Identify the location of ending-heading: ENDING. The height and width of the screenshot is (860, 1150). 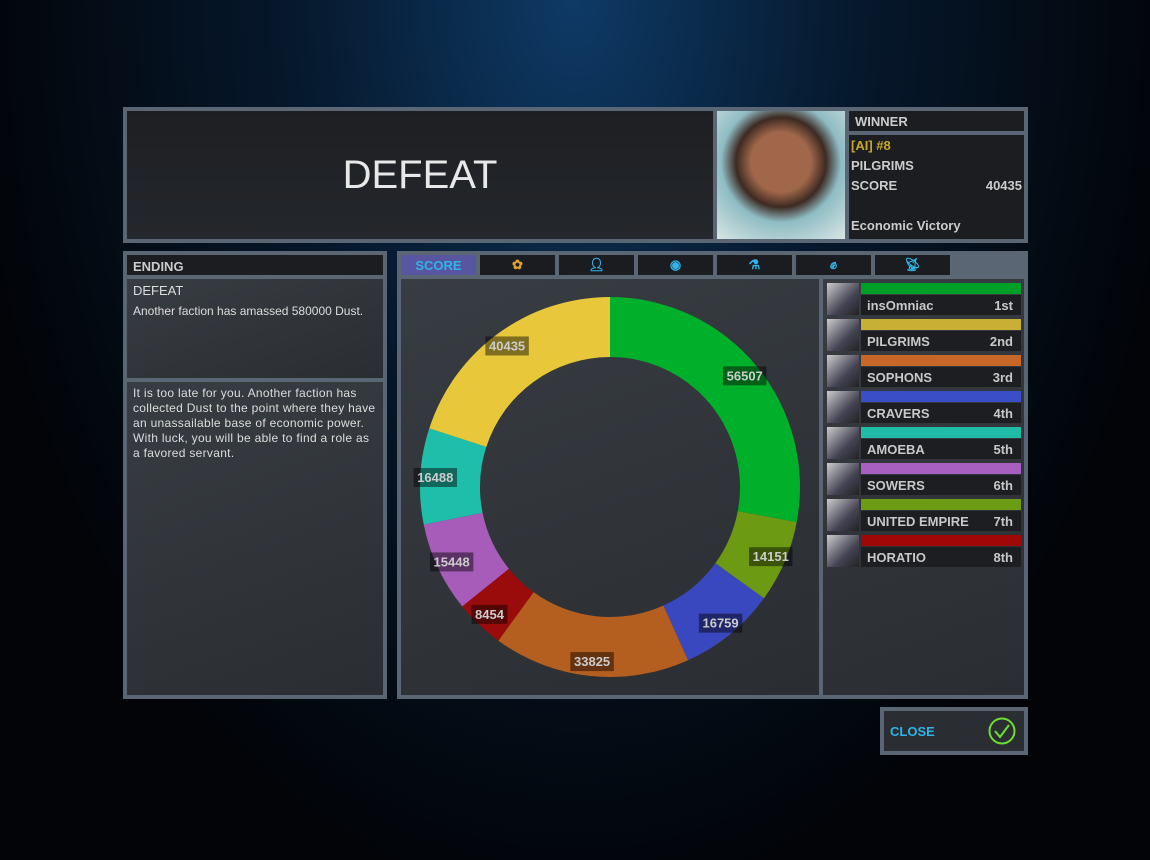
(255, 265).